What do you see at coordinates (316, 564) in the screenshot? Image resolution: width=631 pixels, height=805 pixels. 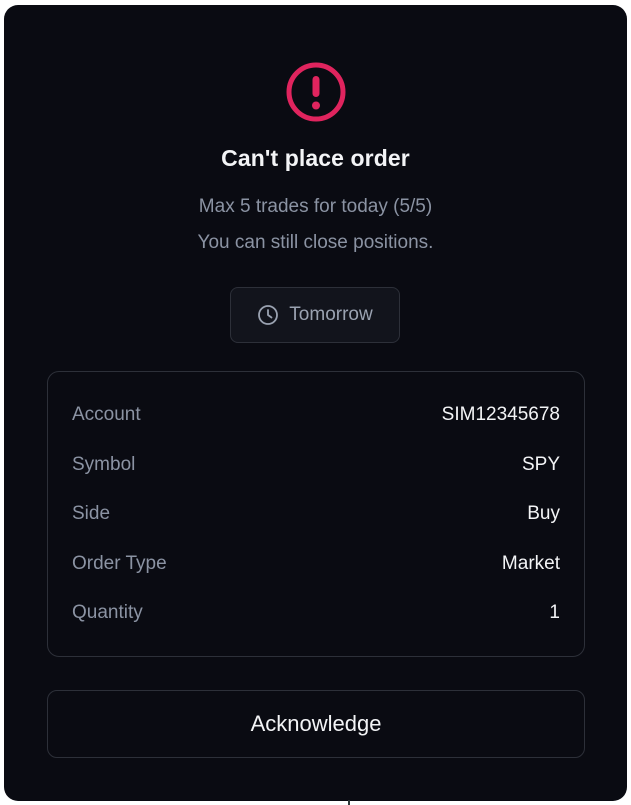 I see `detail-row-order-type: Order Type Market` at bounding box center [316, 564].